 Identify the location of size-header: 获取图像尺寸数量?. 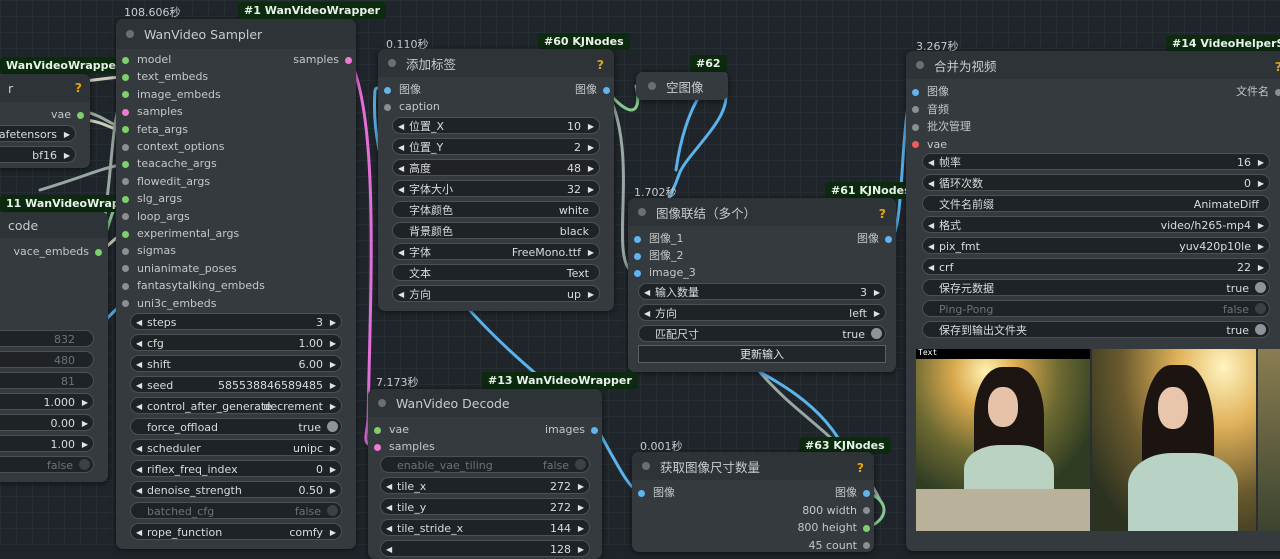
(753, 466).